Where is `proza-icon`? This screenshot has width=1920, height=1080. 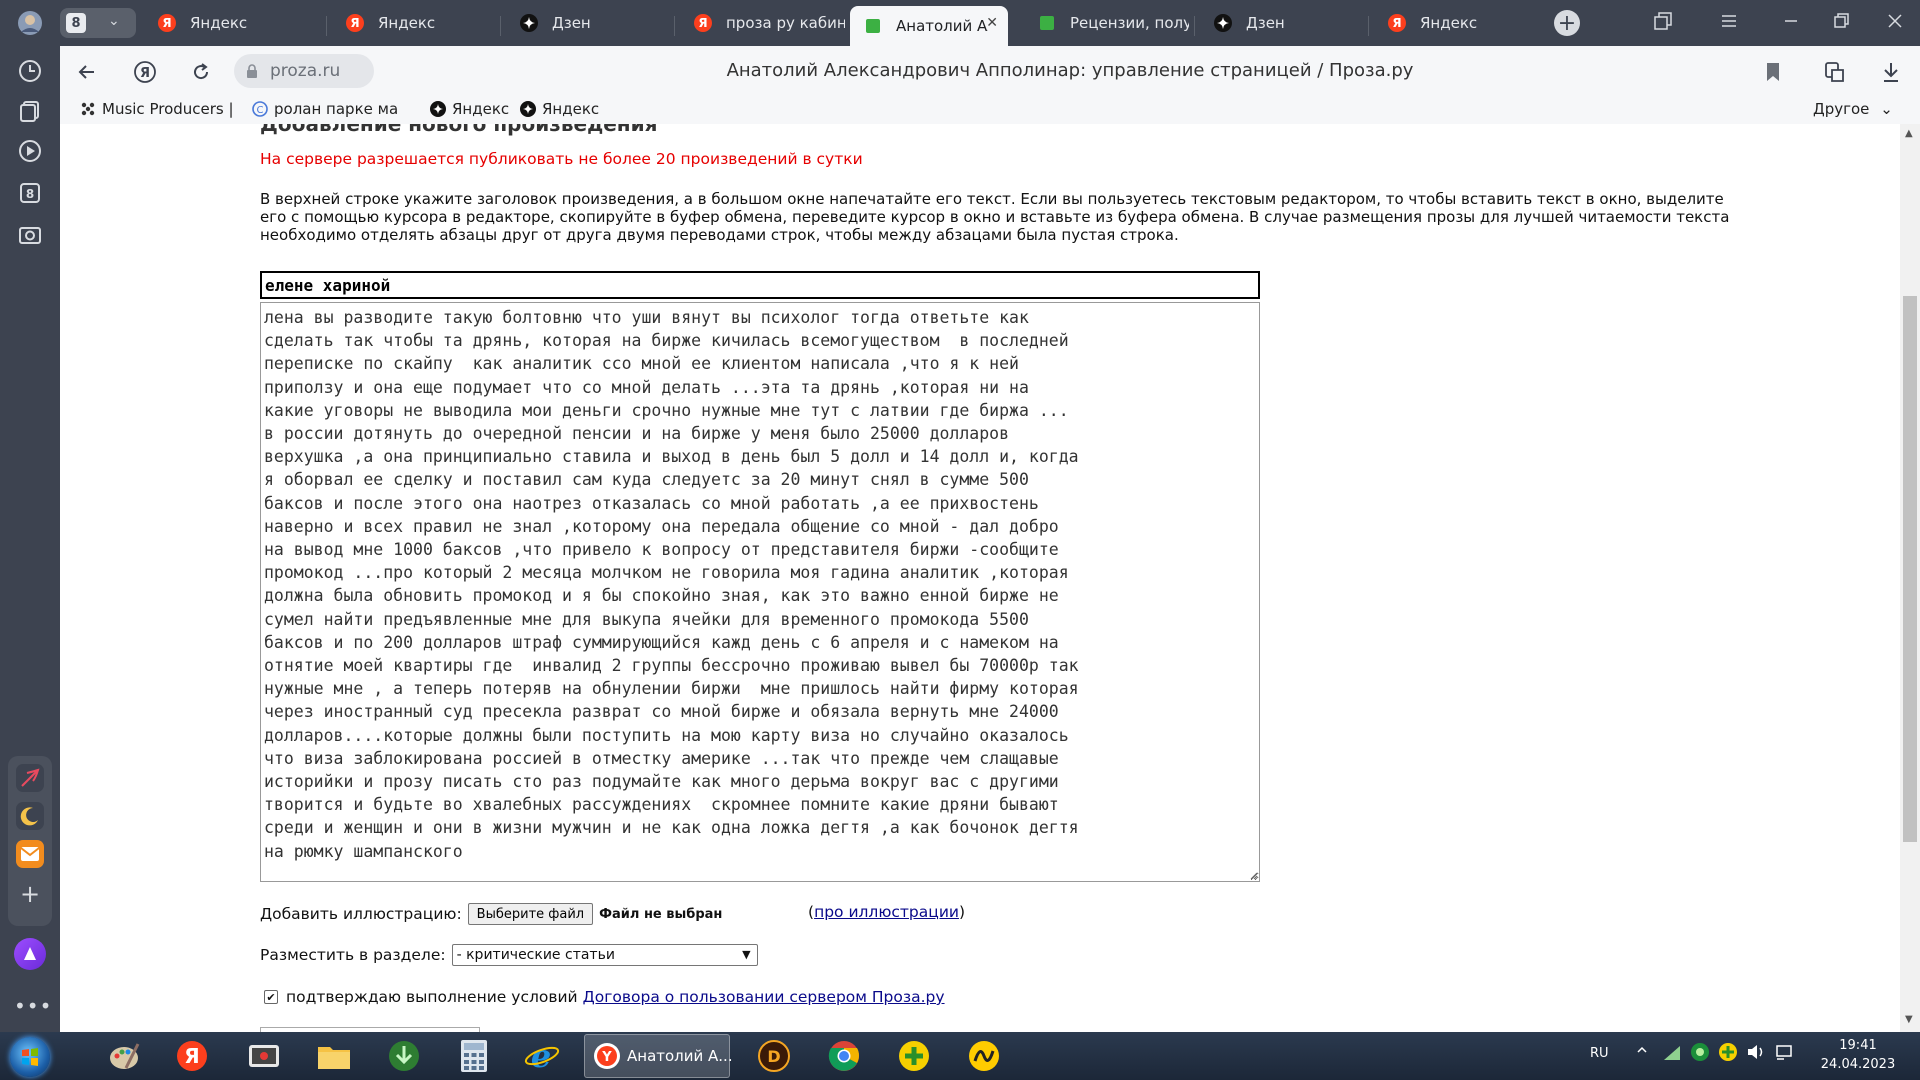
proza-icon is located at coordinates (873, 26).